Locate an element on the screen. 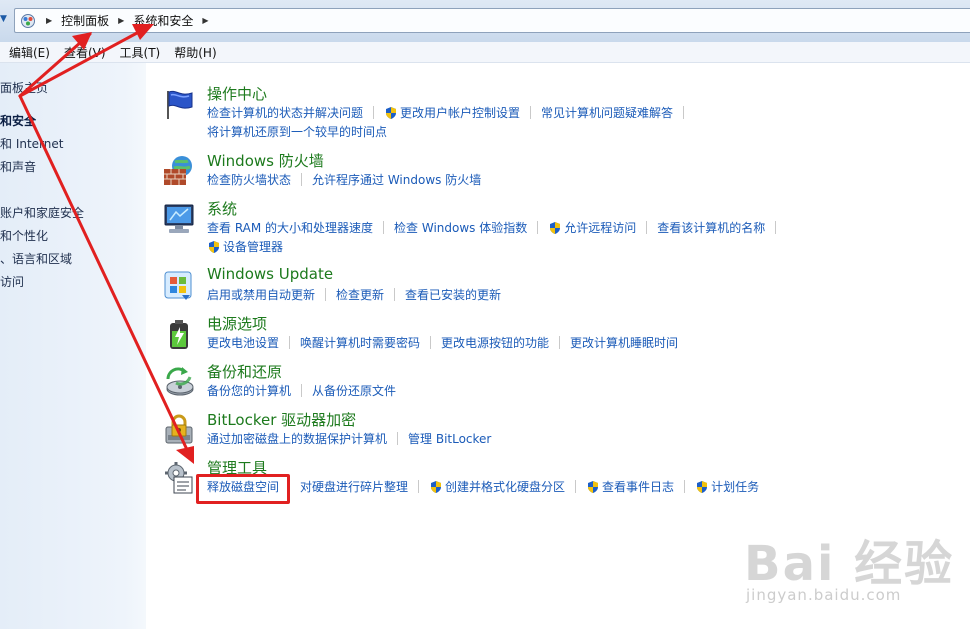 Image resolution: width=970 pixels, height=629 pixels. link-label: 允许程序通过 Windows 防火墙 is located at coordinates (397, 180).